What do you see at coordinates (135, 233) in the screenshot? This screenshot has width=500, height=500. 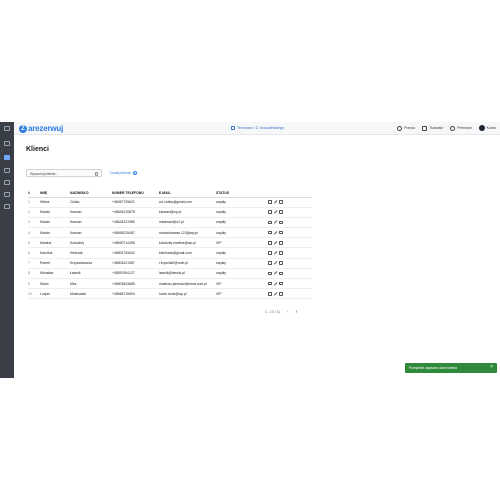 I see `phone-cell: +48695225487` at bounding box center [135, 233].